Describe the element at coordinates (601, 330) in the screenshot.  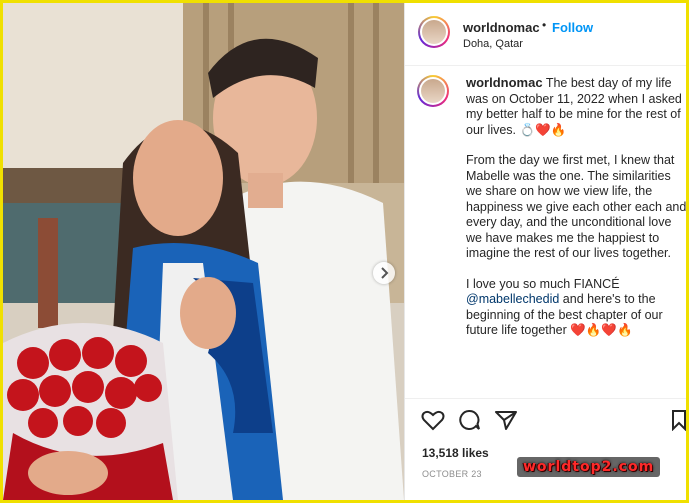
I see `caption-para3-emoji: ❤️🔥❤️🔥` at that location.